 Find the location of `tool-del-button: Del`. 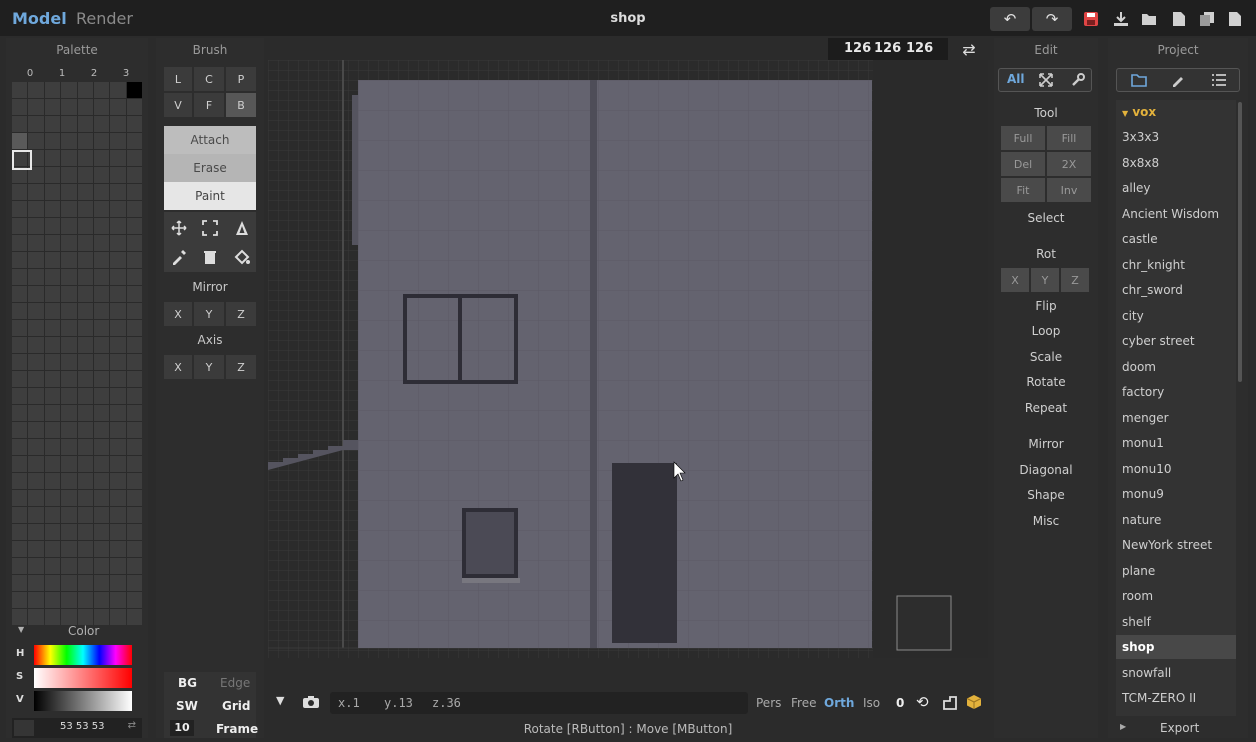

tool-del-button: Del is located at coordinates (1023, 164).